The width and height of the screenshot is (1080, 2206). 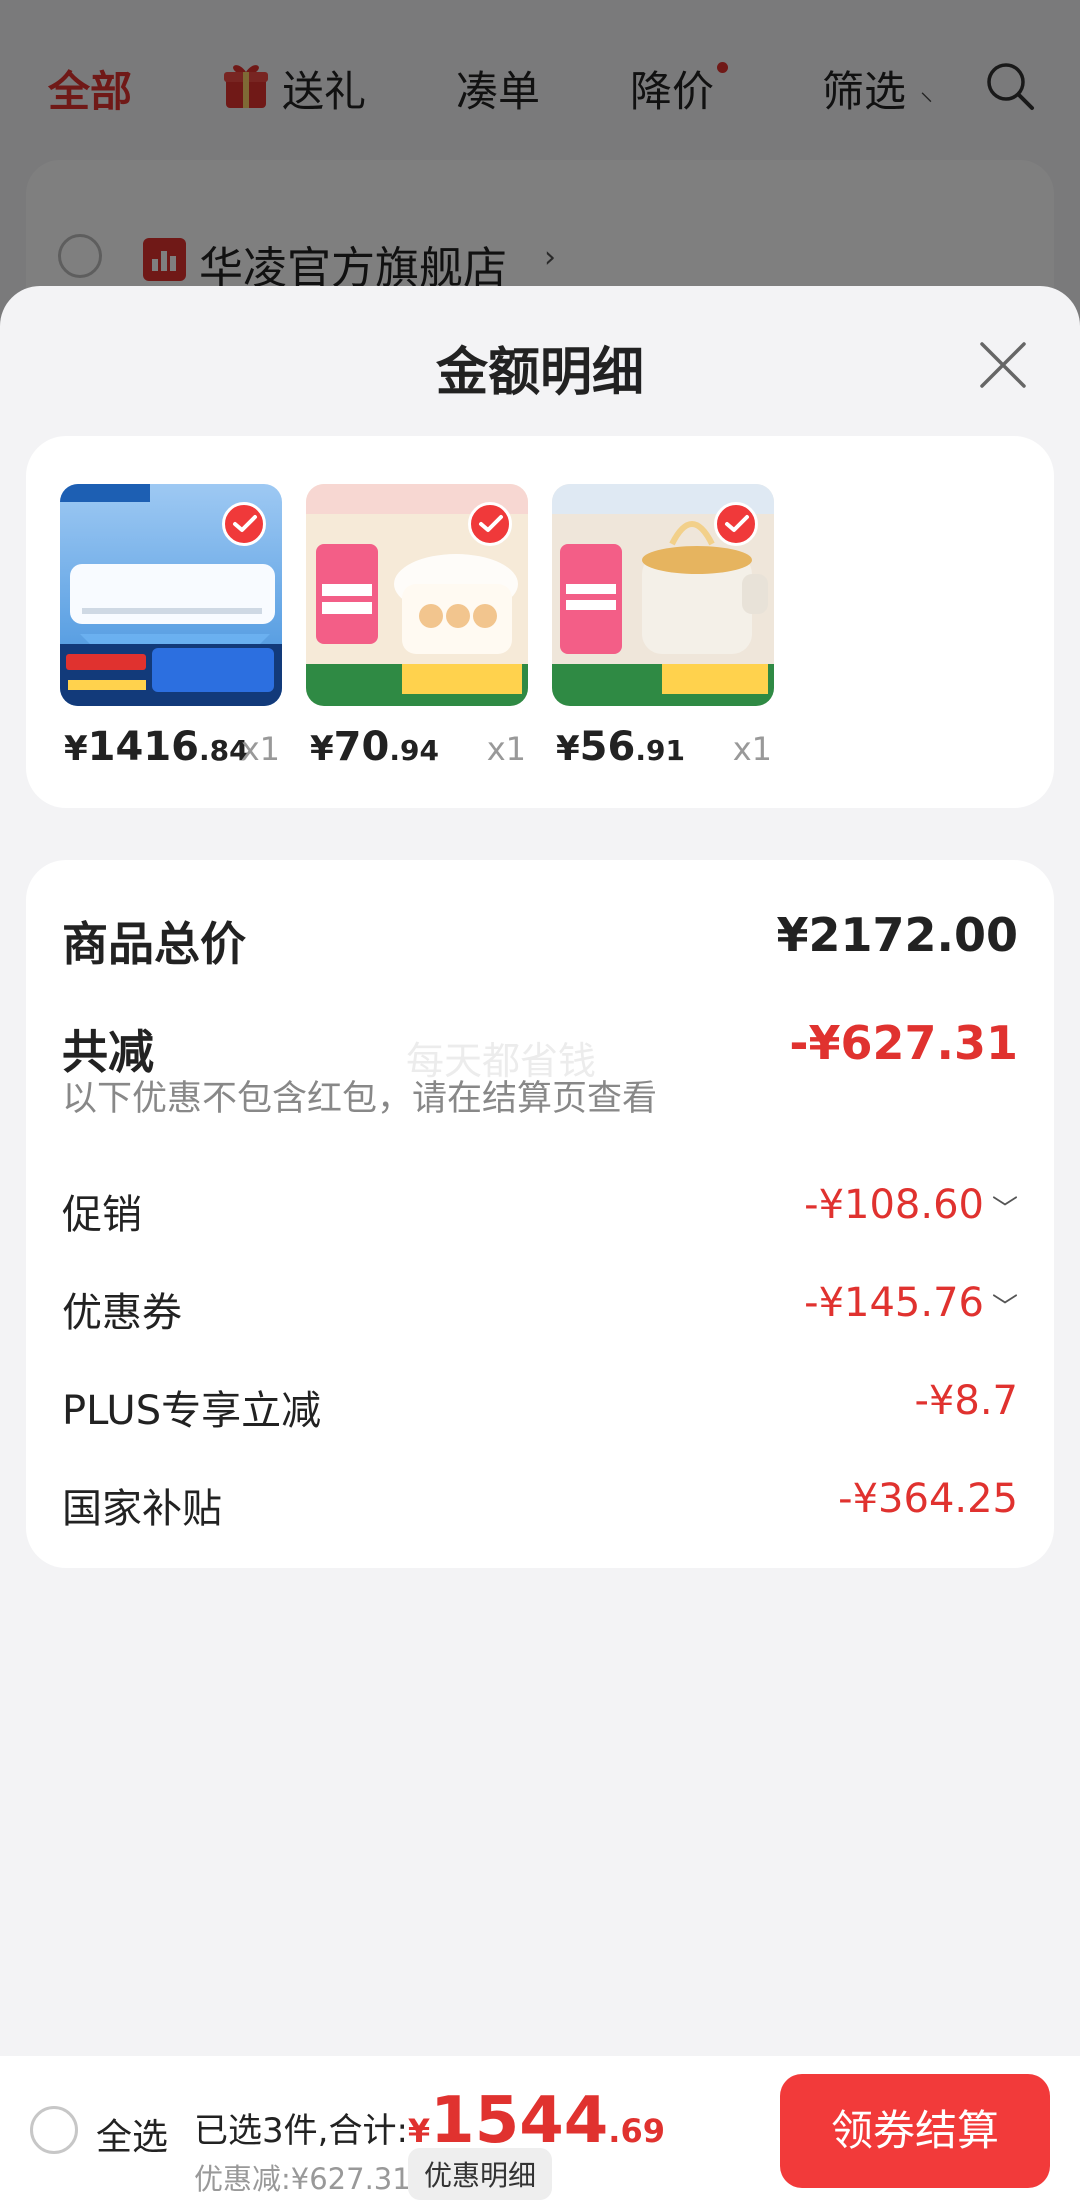 What do you see at coordinates (928, 1499) in the screenshot?
I see `national-subsidy-value: -¥364.25` at bounding box center [928, 1499].